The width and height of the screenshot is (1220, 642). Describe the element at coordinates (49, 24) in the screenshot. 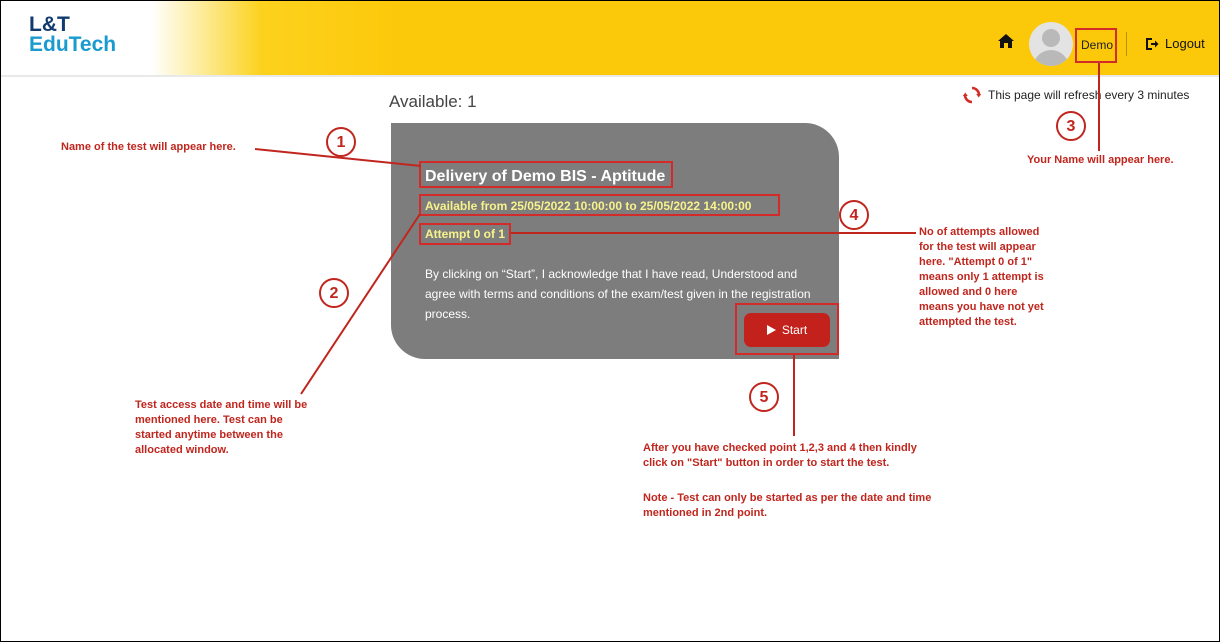

I see `logo-line-1: L&T` at that location.